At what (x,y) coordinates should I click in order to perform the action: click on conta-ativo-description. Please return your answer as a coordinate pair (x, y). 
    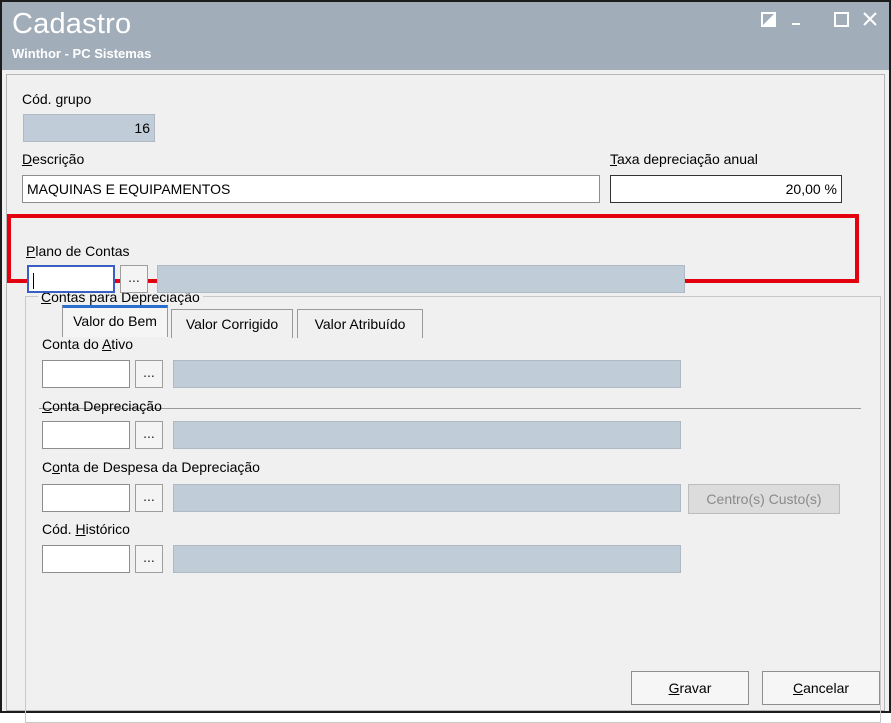
    Looking at the image, I should click on (427, 374).